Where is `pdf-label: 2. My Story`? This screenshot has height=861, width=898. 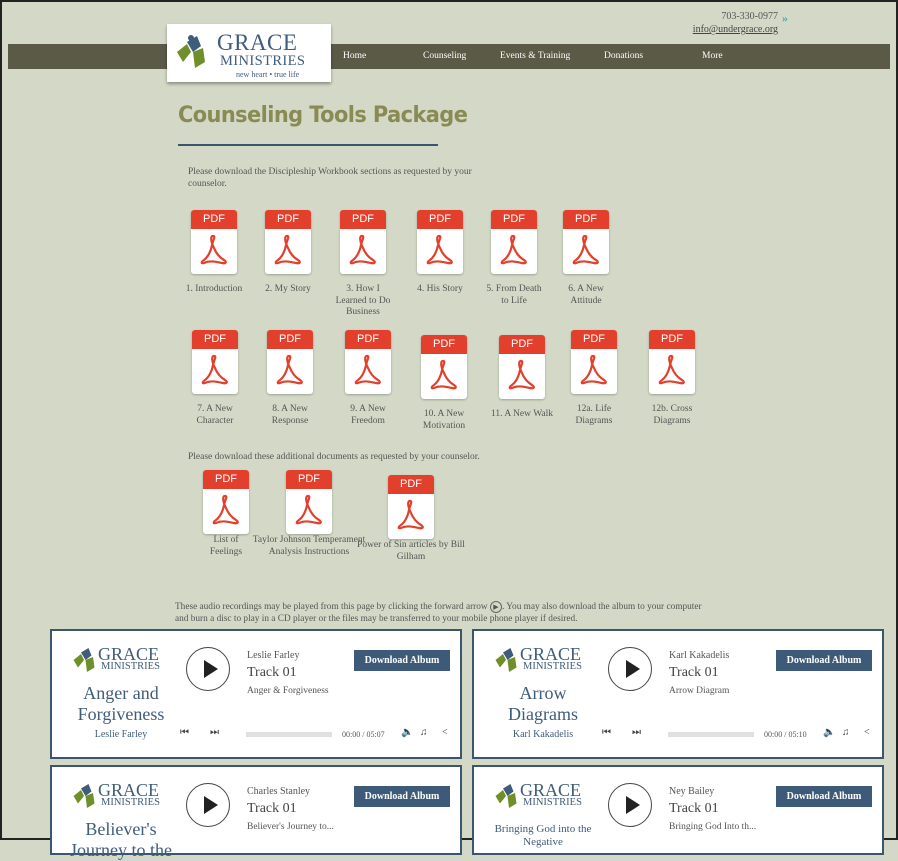 pdf-label: 2. My Story is located at coordinates (288, 290).